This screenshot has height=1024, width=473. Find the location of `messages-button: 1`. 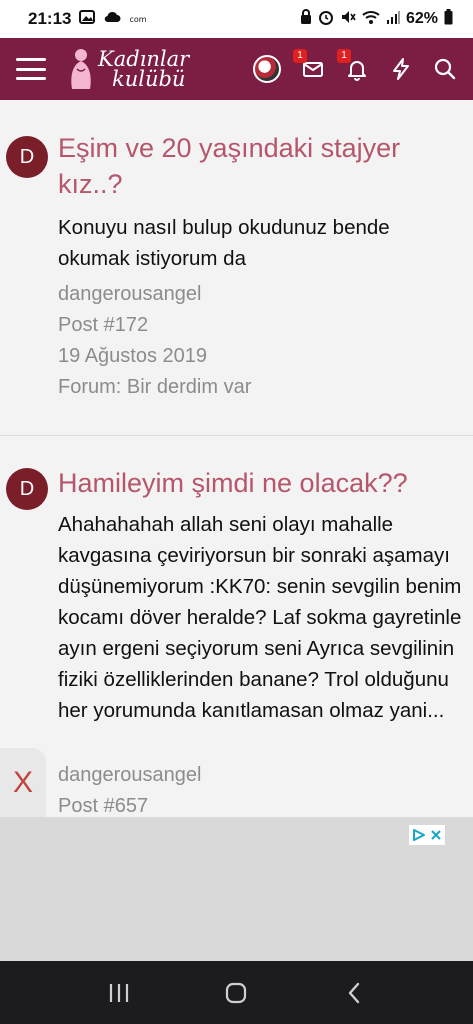

messages-button: 1 is located at coordinates (309, 65).